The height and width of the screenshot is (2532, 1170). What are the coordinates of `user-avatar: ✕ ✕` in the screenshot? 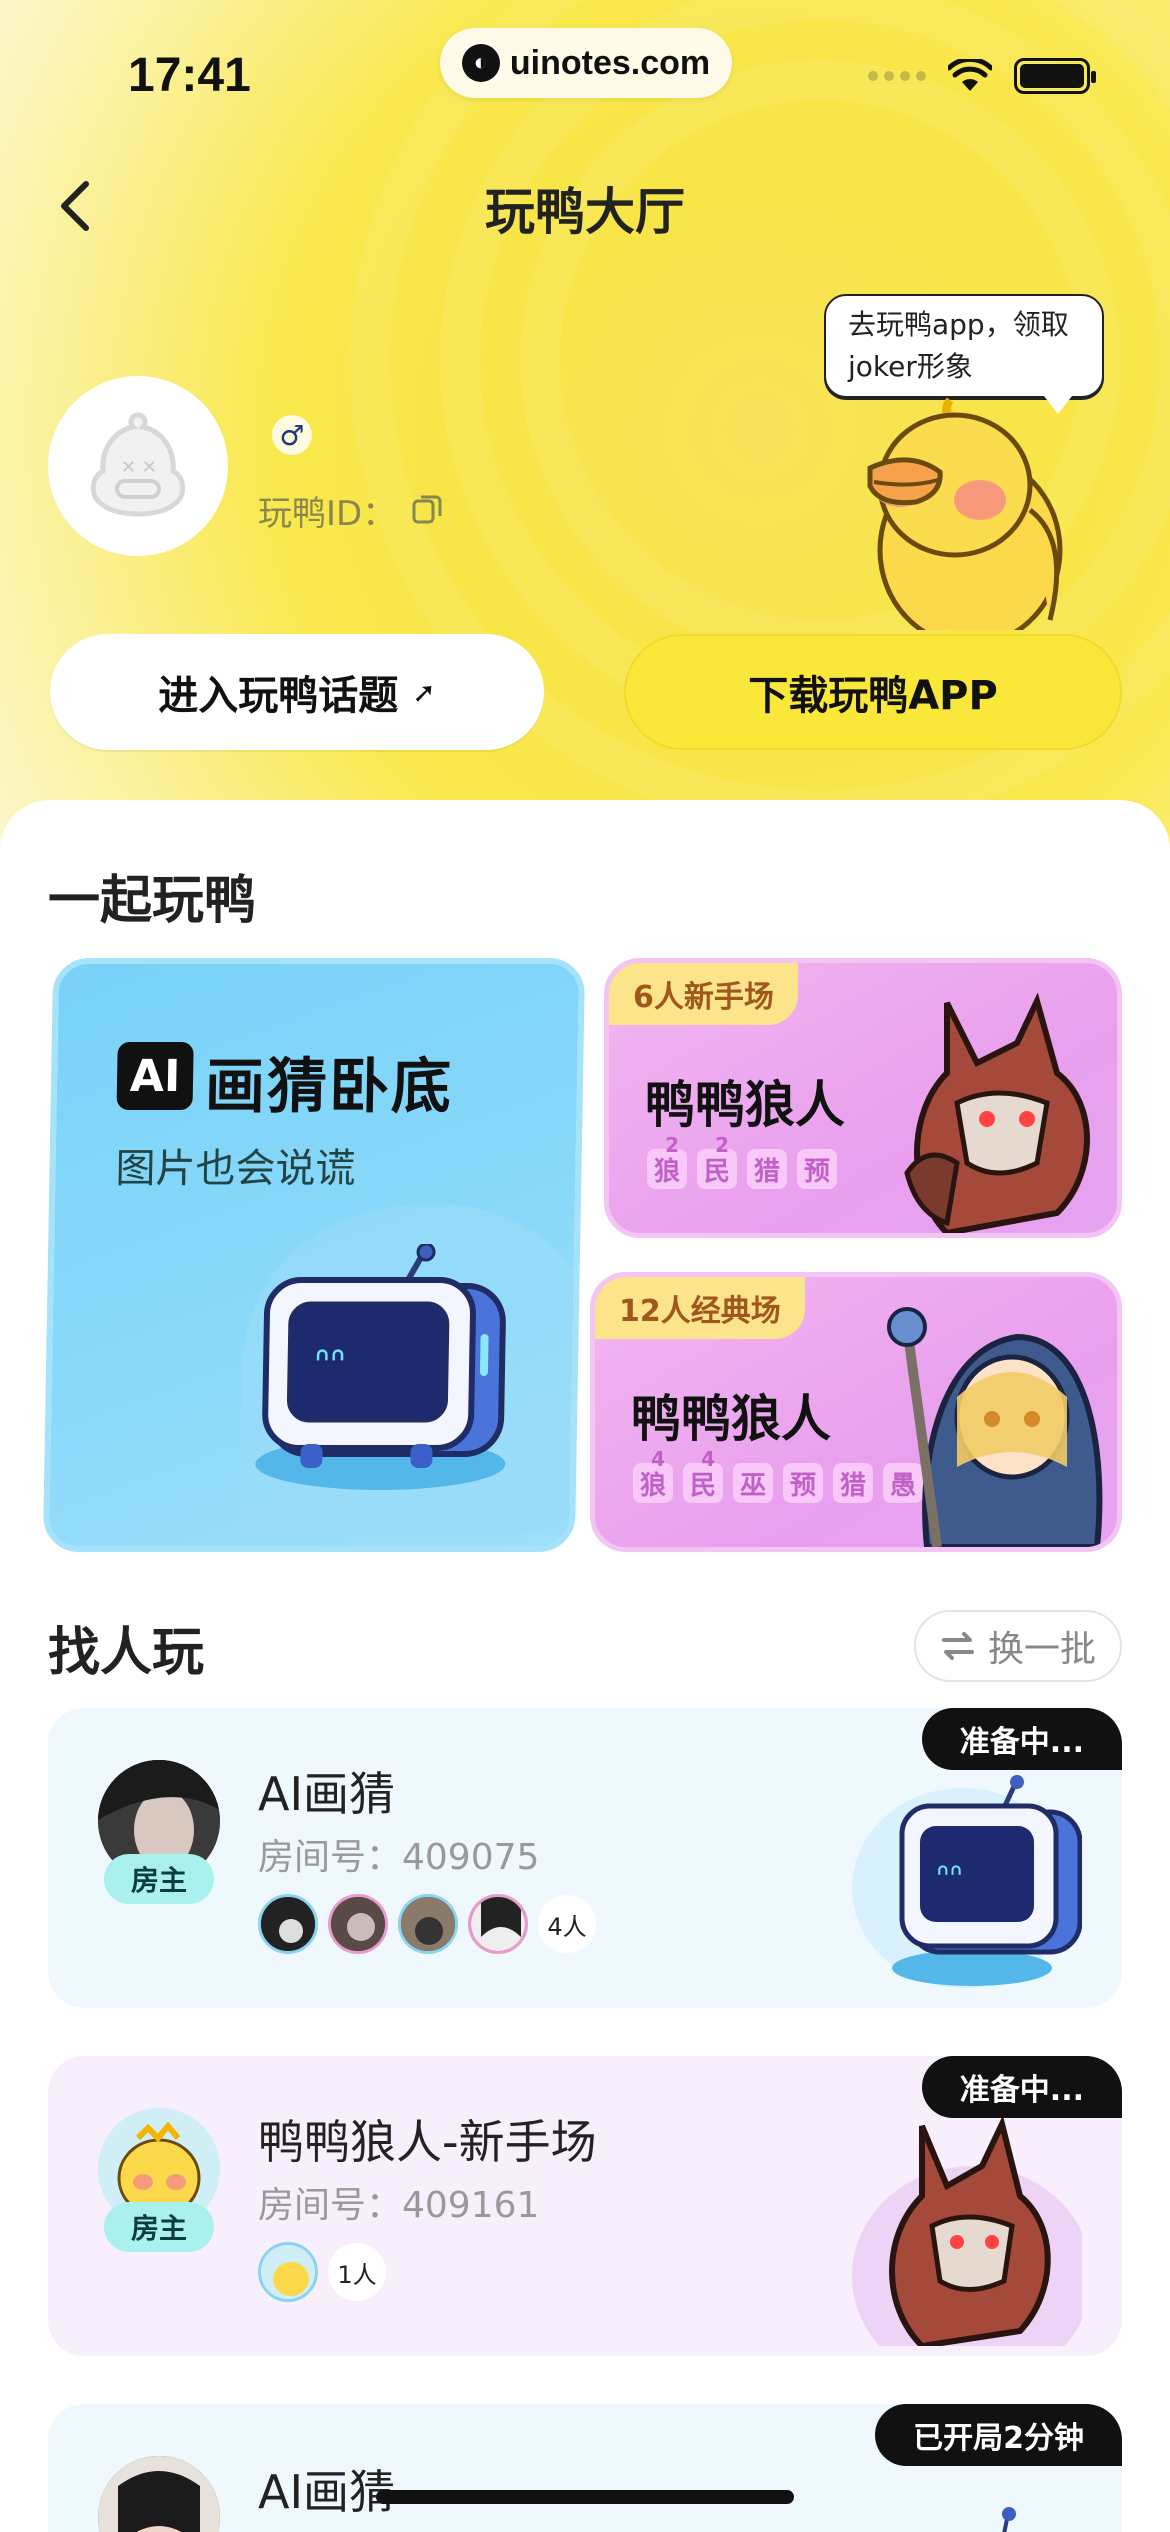 It's located at (138, 466).